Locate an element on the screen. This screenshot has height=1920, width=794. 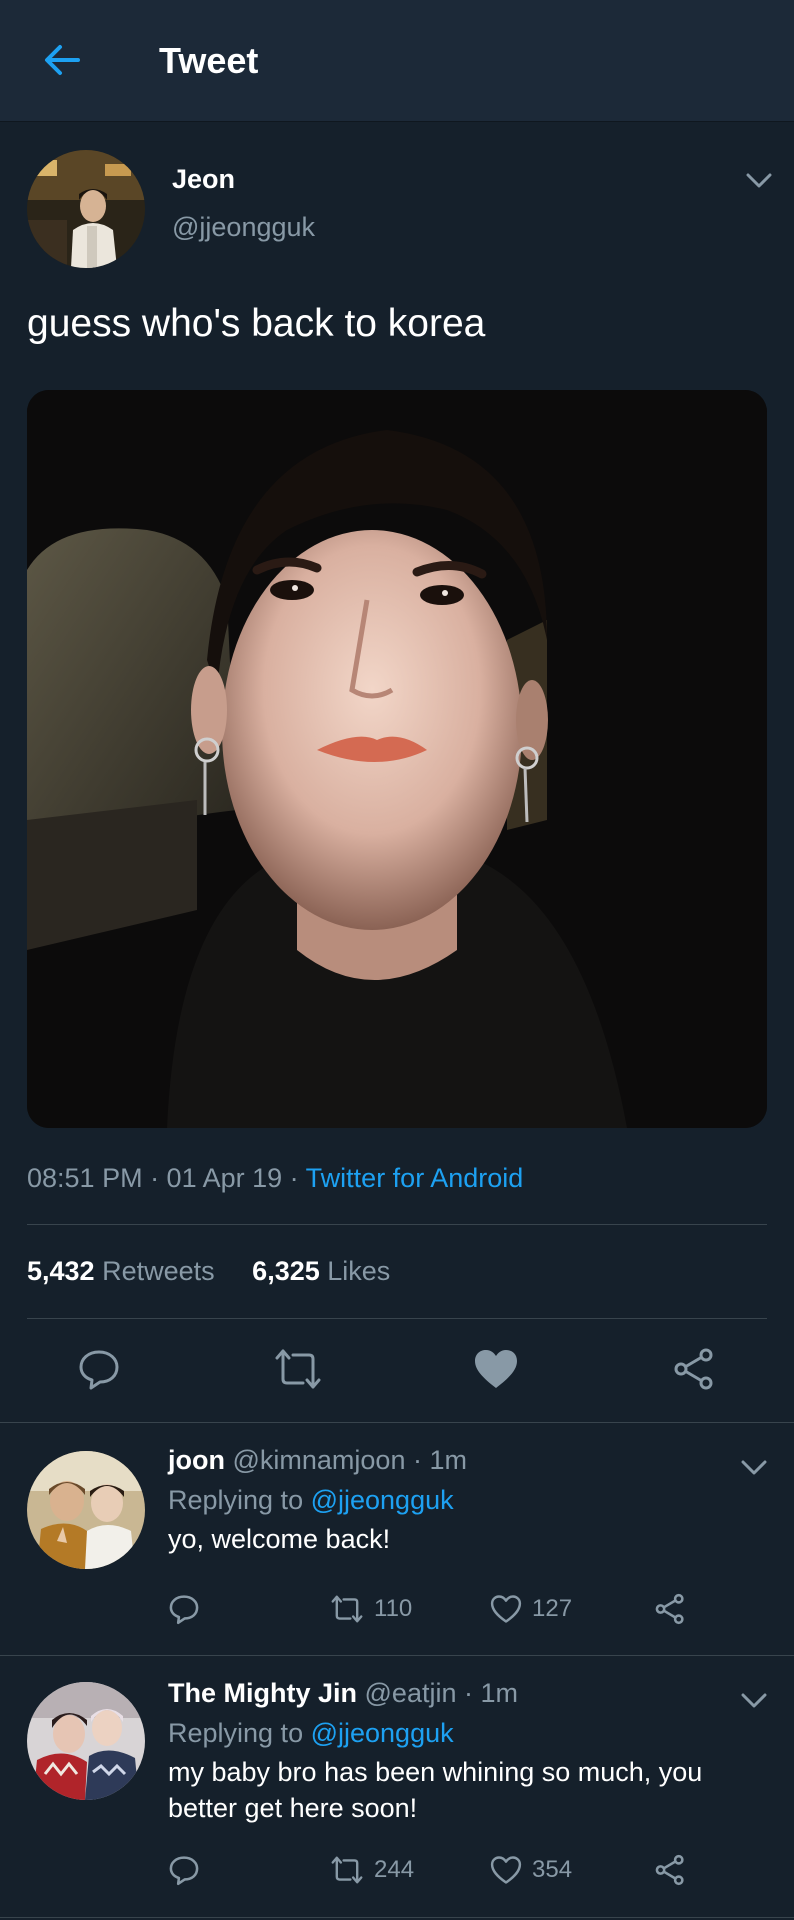
author-name: Jeon is located at coordinates (203, 179).